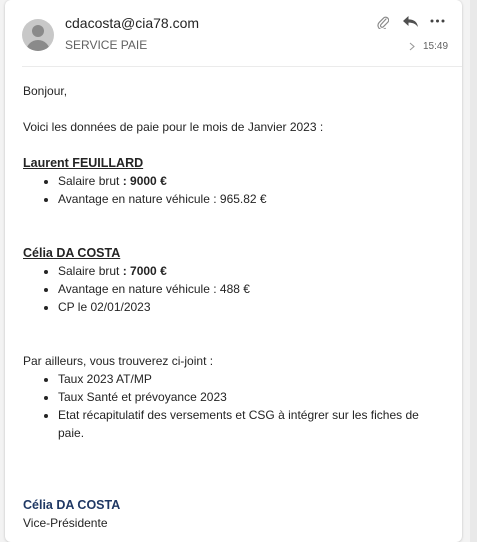 This screenshot has width=477, height=542. I want to click on scrollbar, so click(473, 271).